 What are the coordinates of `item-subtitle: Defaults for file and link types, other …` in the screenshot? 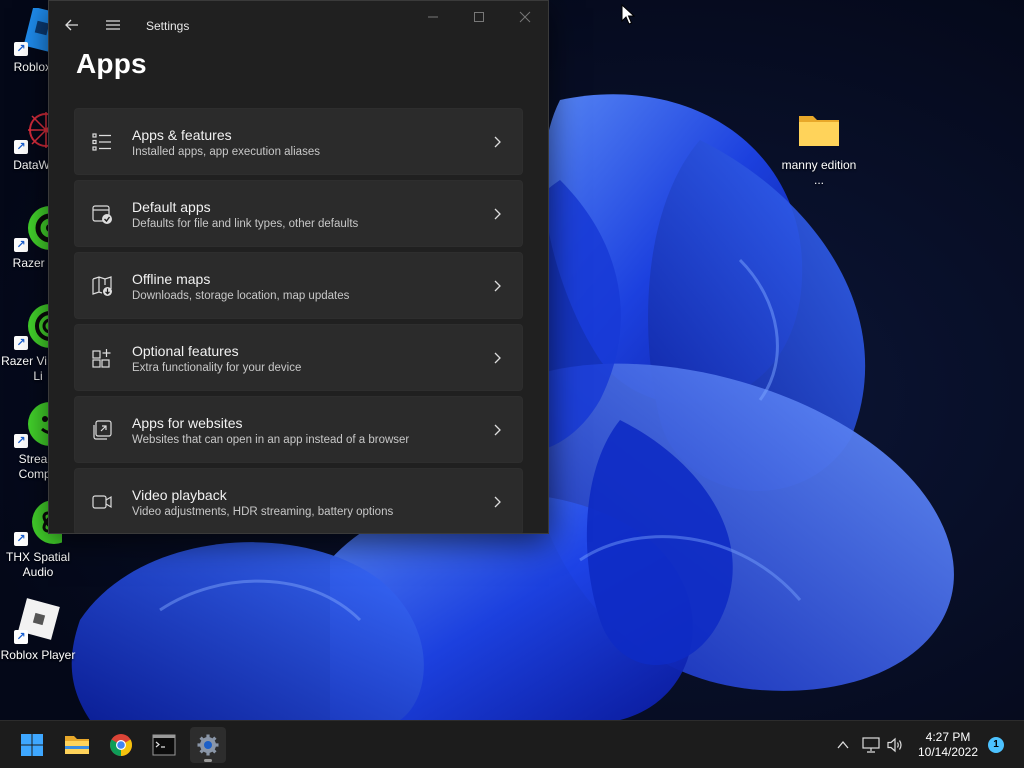 It's located at (245, 224).